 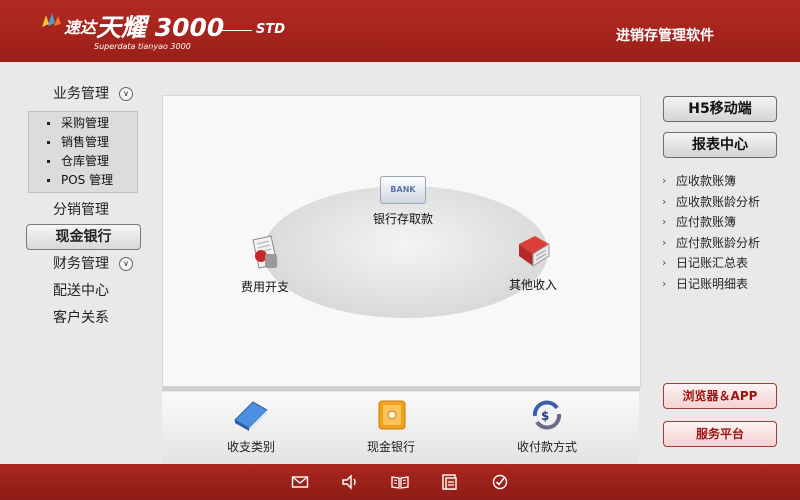 I want to click on report-link-receivable-aging: › 应收款账龄分析, so click(x=727, y=202).